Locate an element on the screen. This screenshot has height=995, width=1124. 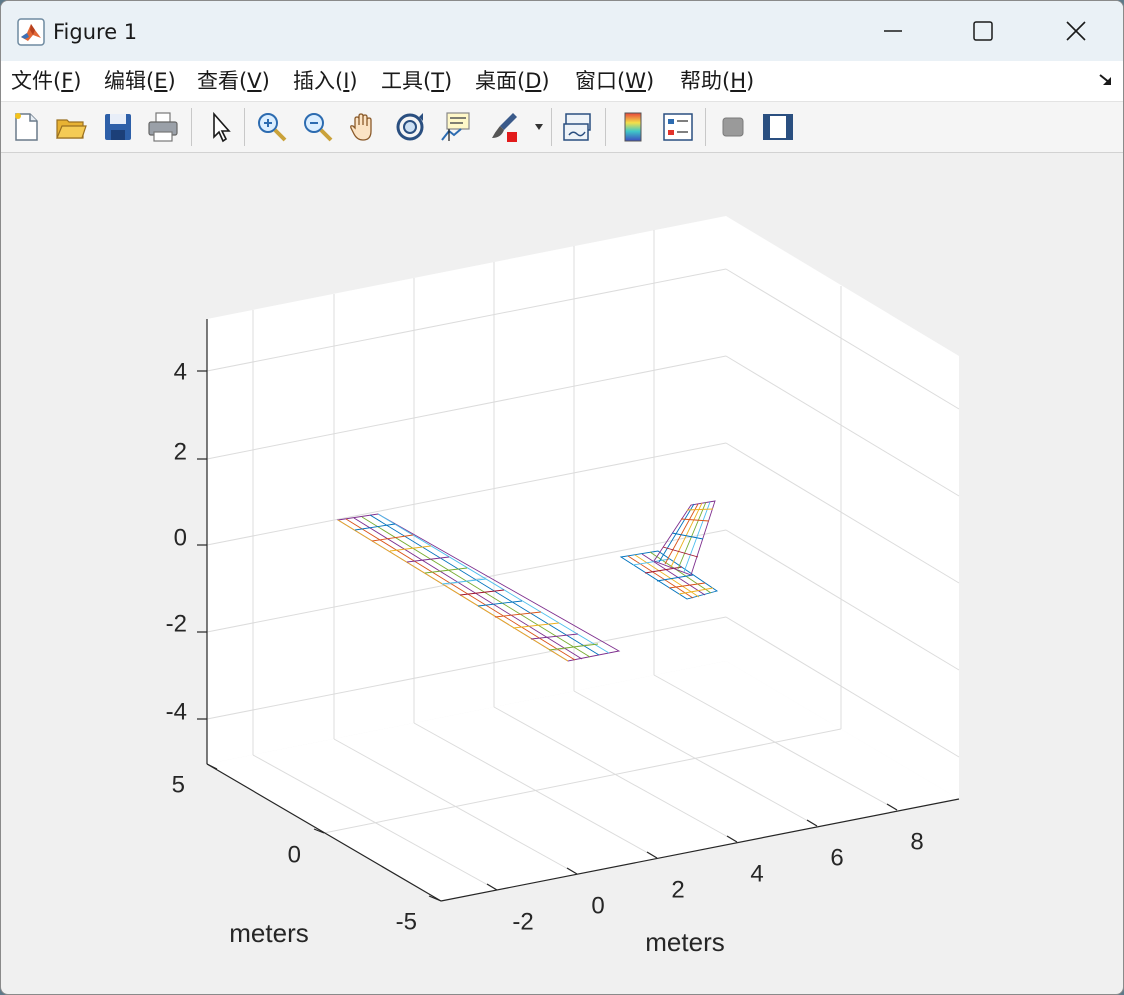
maximize-button is located at coordinates (982, 31).